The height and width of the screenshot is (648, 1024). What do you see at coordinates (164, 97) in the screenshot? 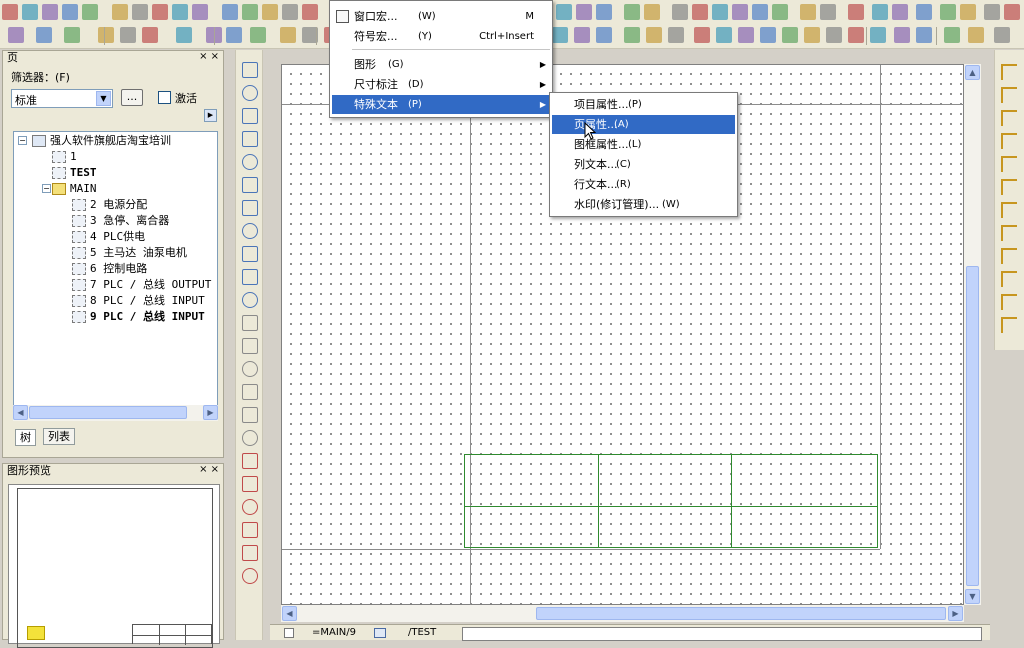
I see `activate-checkbox` at bounding box center [164, 97].